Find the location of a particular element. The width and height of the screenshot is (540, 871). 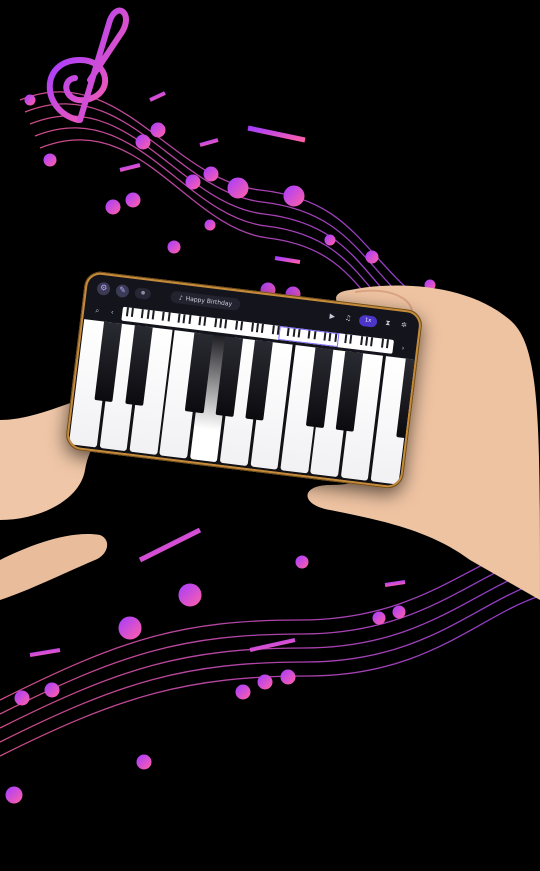

play-icon: ▶ is located at coordinates (332, 316).